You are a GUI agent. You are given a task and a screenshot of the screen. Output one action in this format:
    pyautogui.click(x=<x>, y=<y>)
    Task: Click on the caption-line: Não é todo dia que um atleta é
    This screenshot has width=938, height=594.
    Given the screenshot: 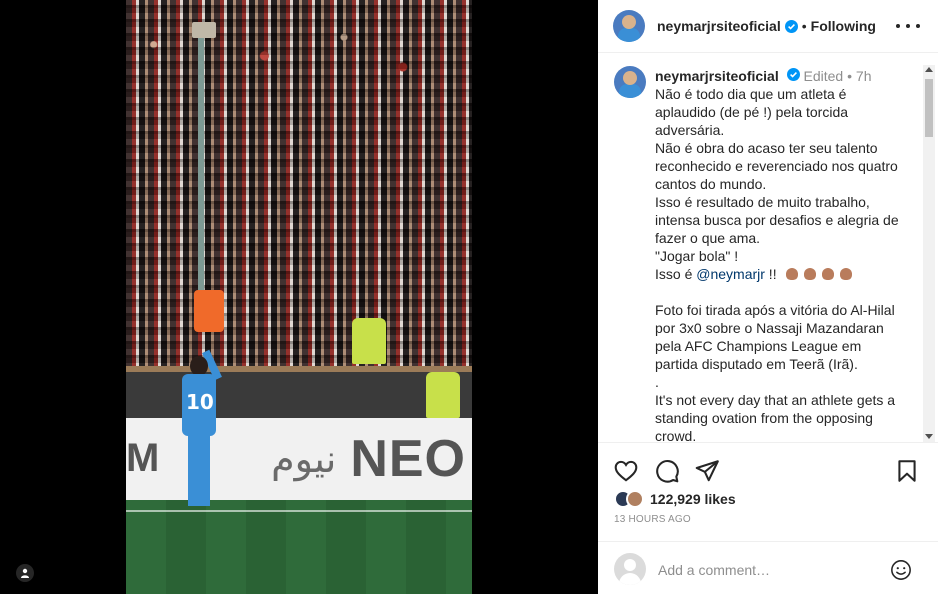 What is the action you would take?
    pyautogui.click(x=751, y=94)
    